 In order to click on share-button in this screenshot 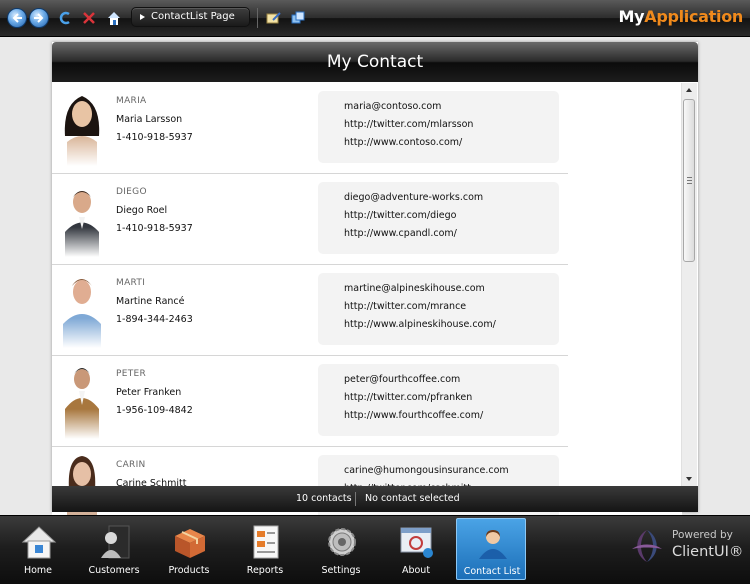, I will do `click(298, 18)`.